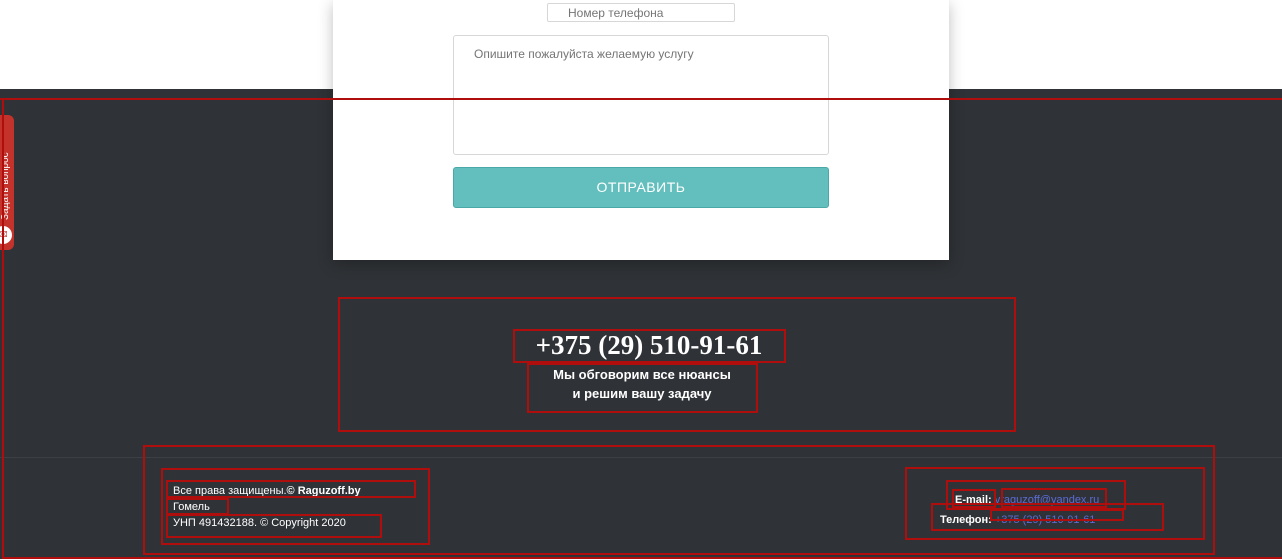 The width and height of the screenshot is (1282, 559). What do you see at coordinates (649, 346) in the screenshot?
I see `outline-phone` at bounding box center [649, 346].